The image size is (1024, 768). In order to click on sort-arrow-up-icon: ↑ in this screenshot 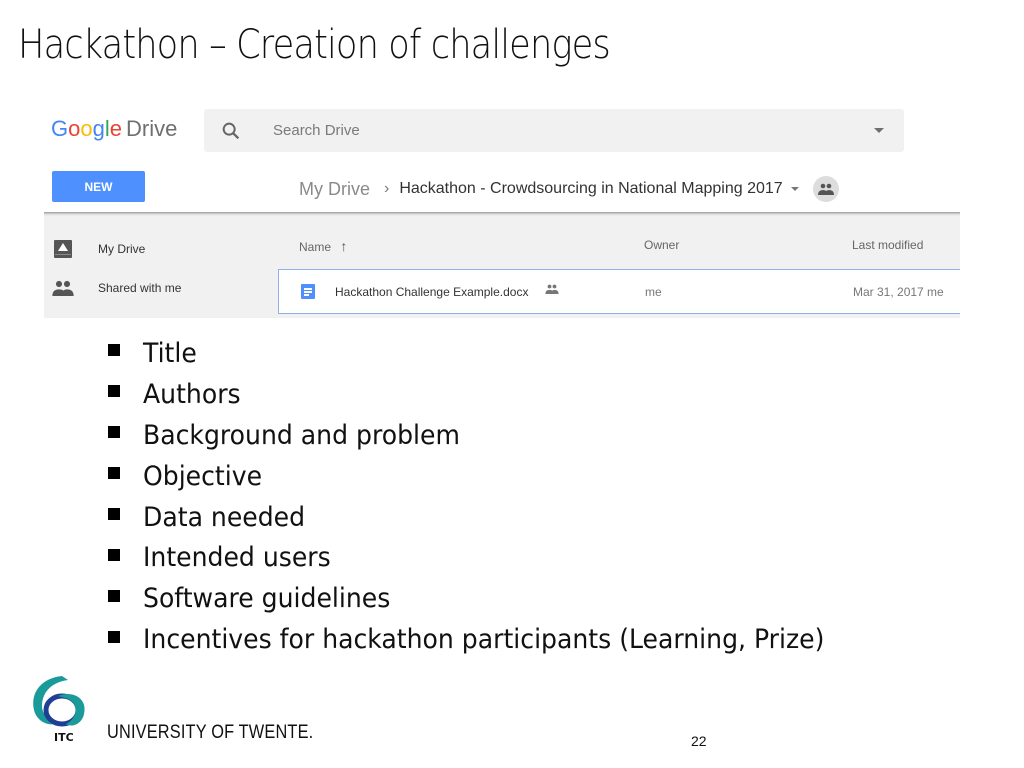, I will do `click(343, 246)`.